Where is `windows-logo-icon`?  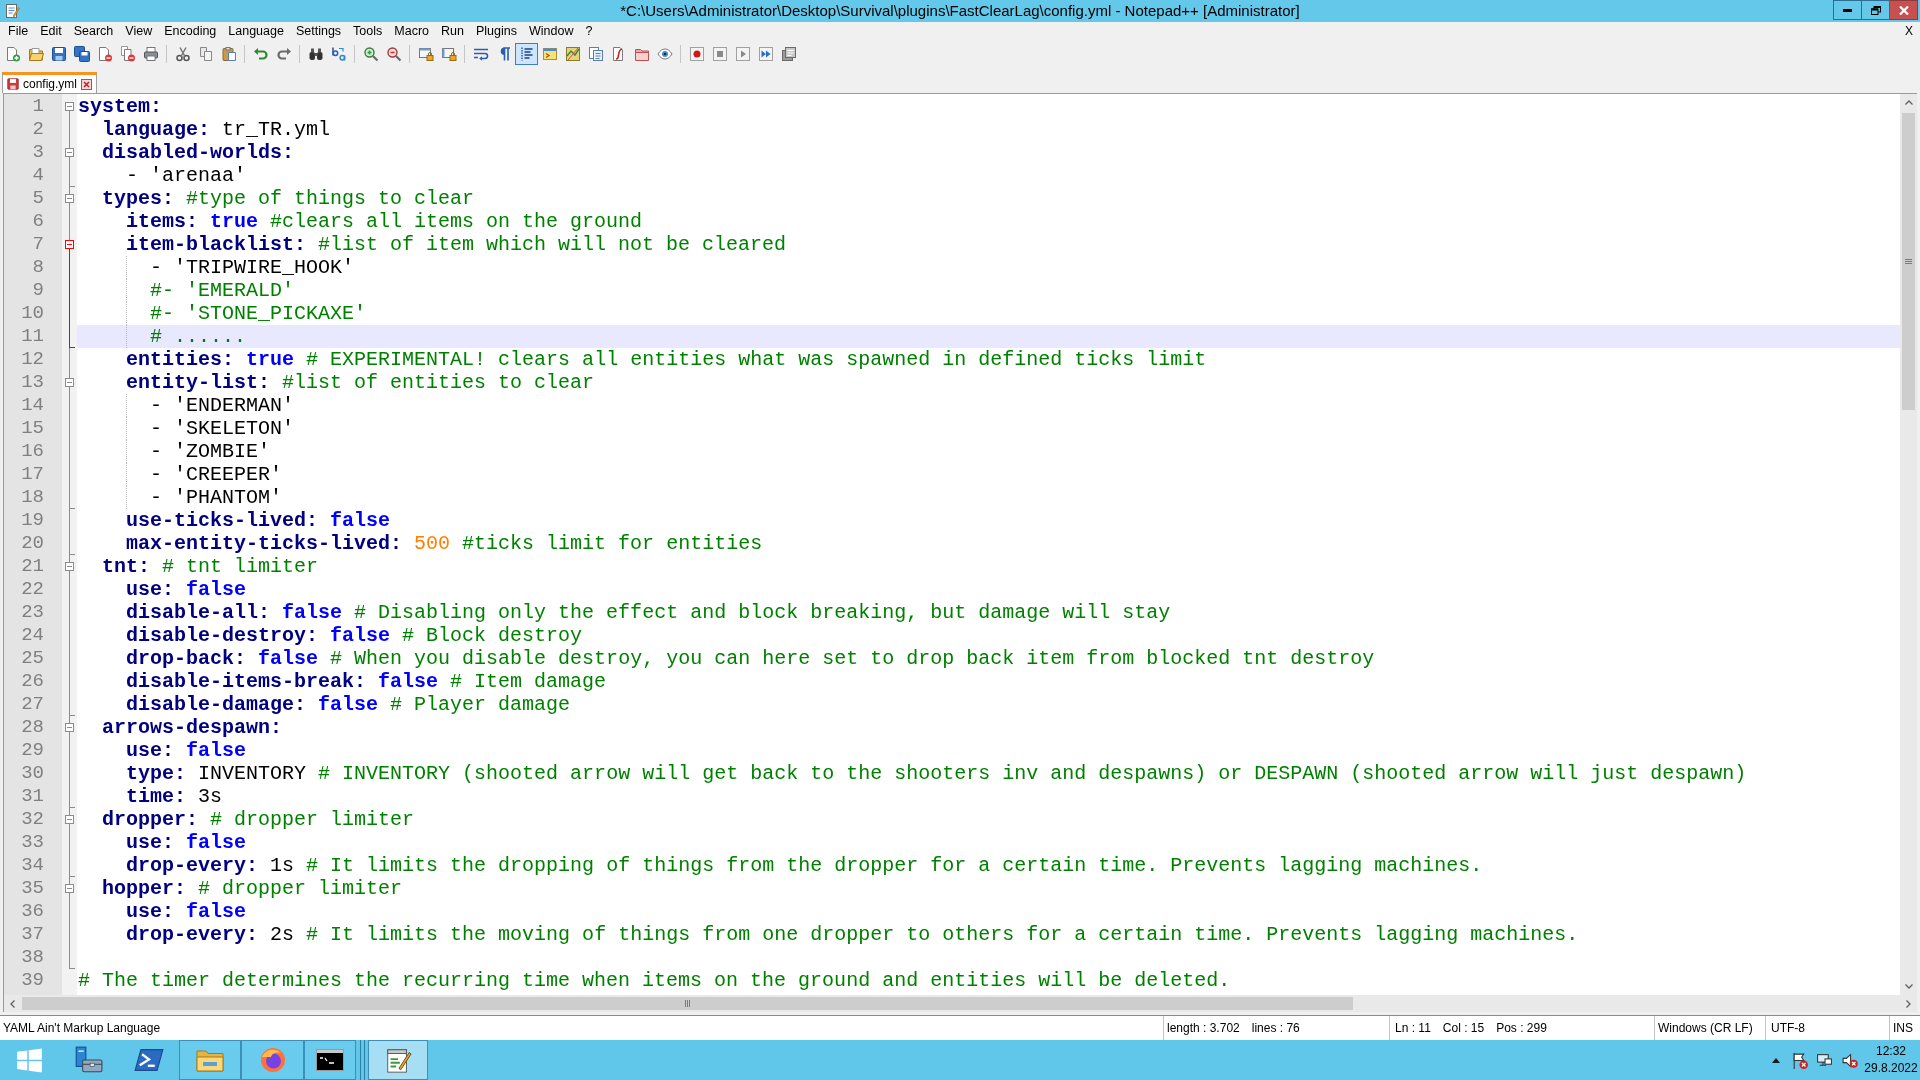 windows-logo-icon is located at coordinates (29, 1060).